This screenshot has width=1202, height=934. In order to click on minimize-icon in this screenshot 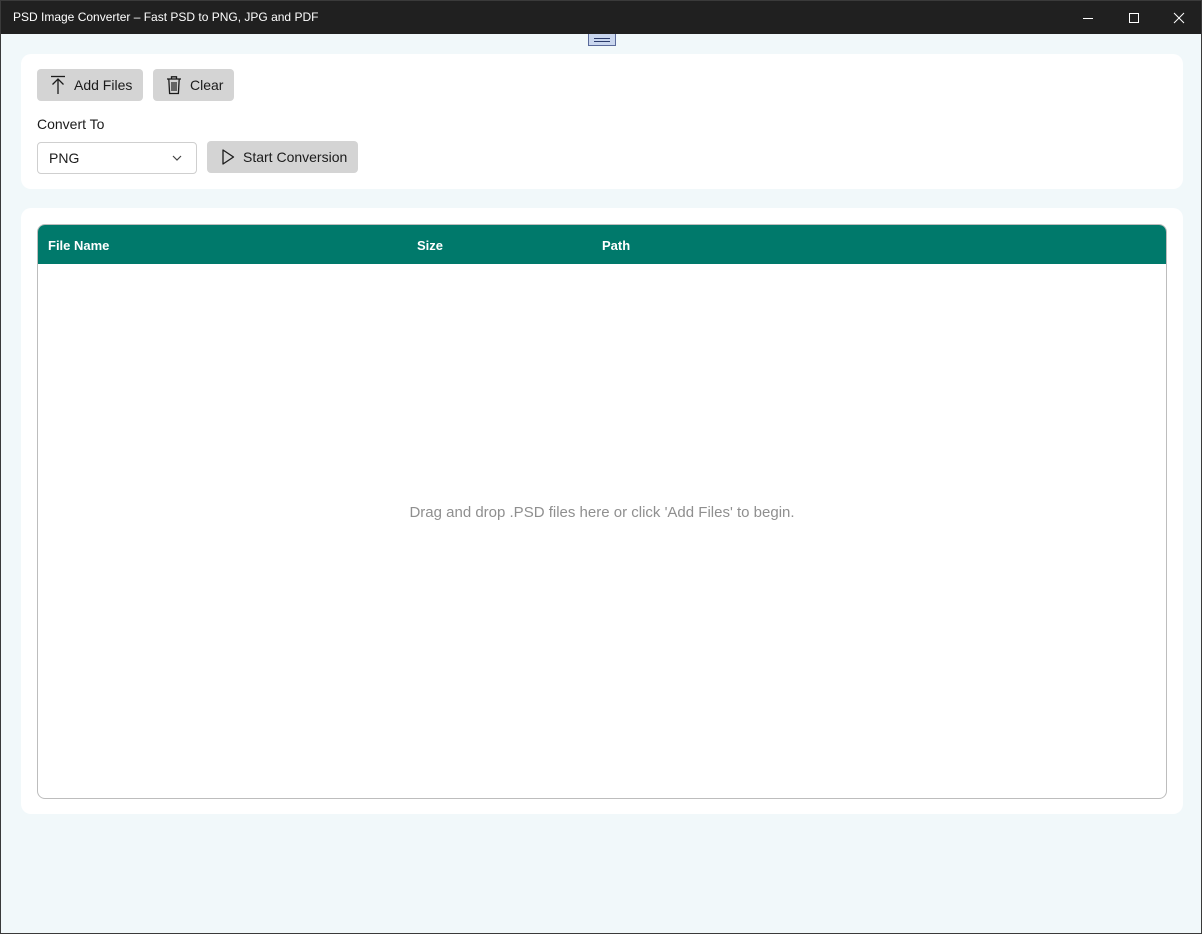, I will do `click(1088, 18)`.